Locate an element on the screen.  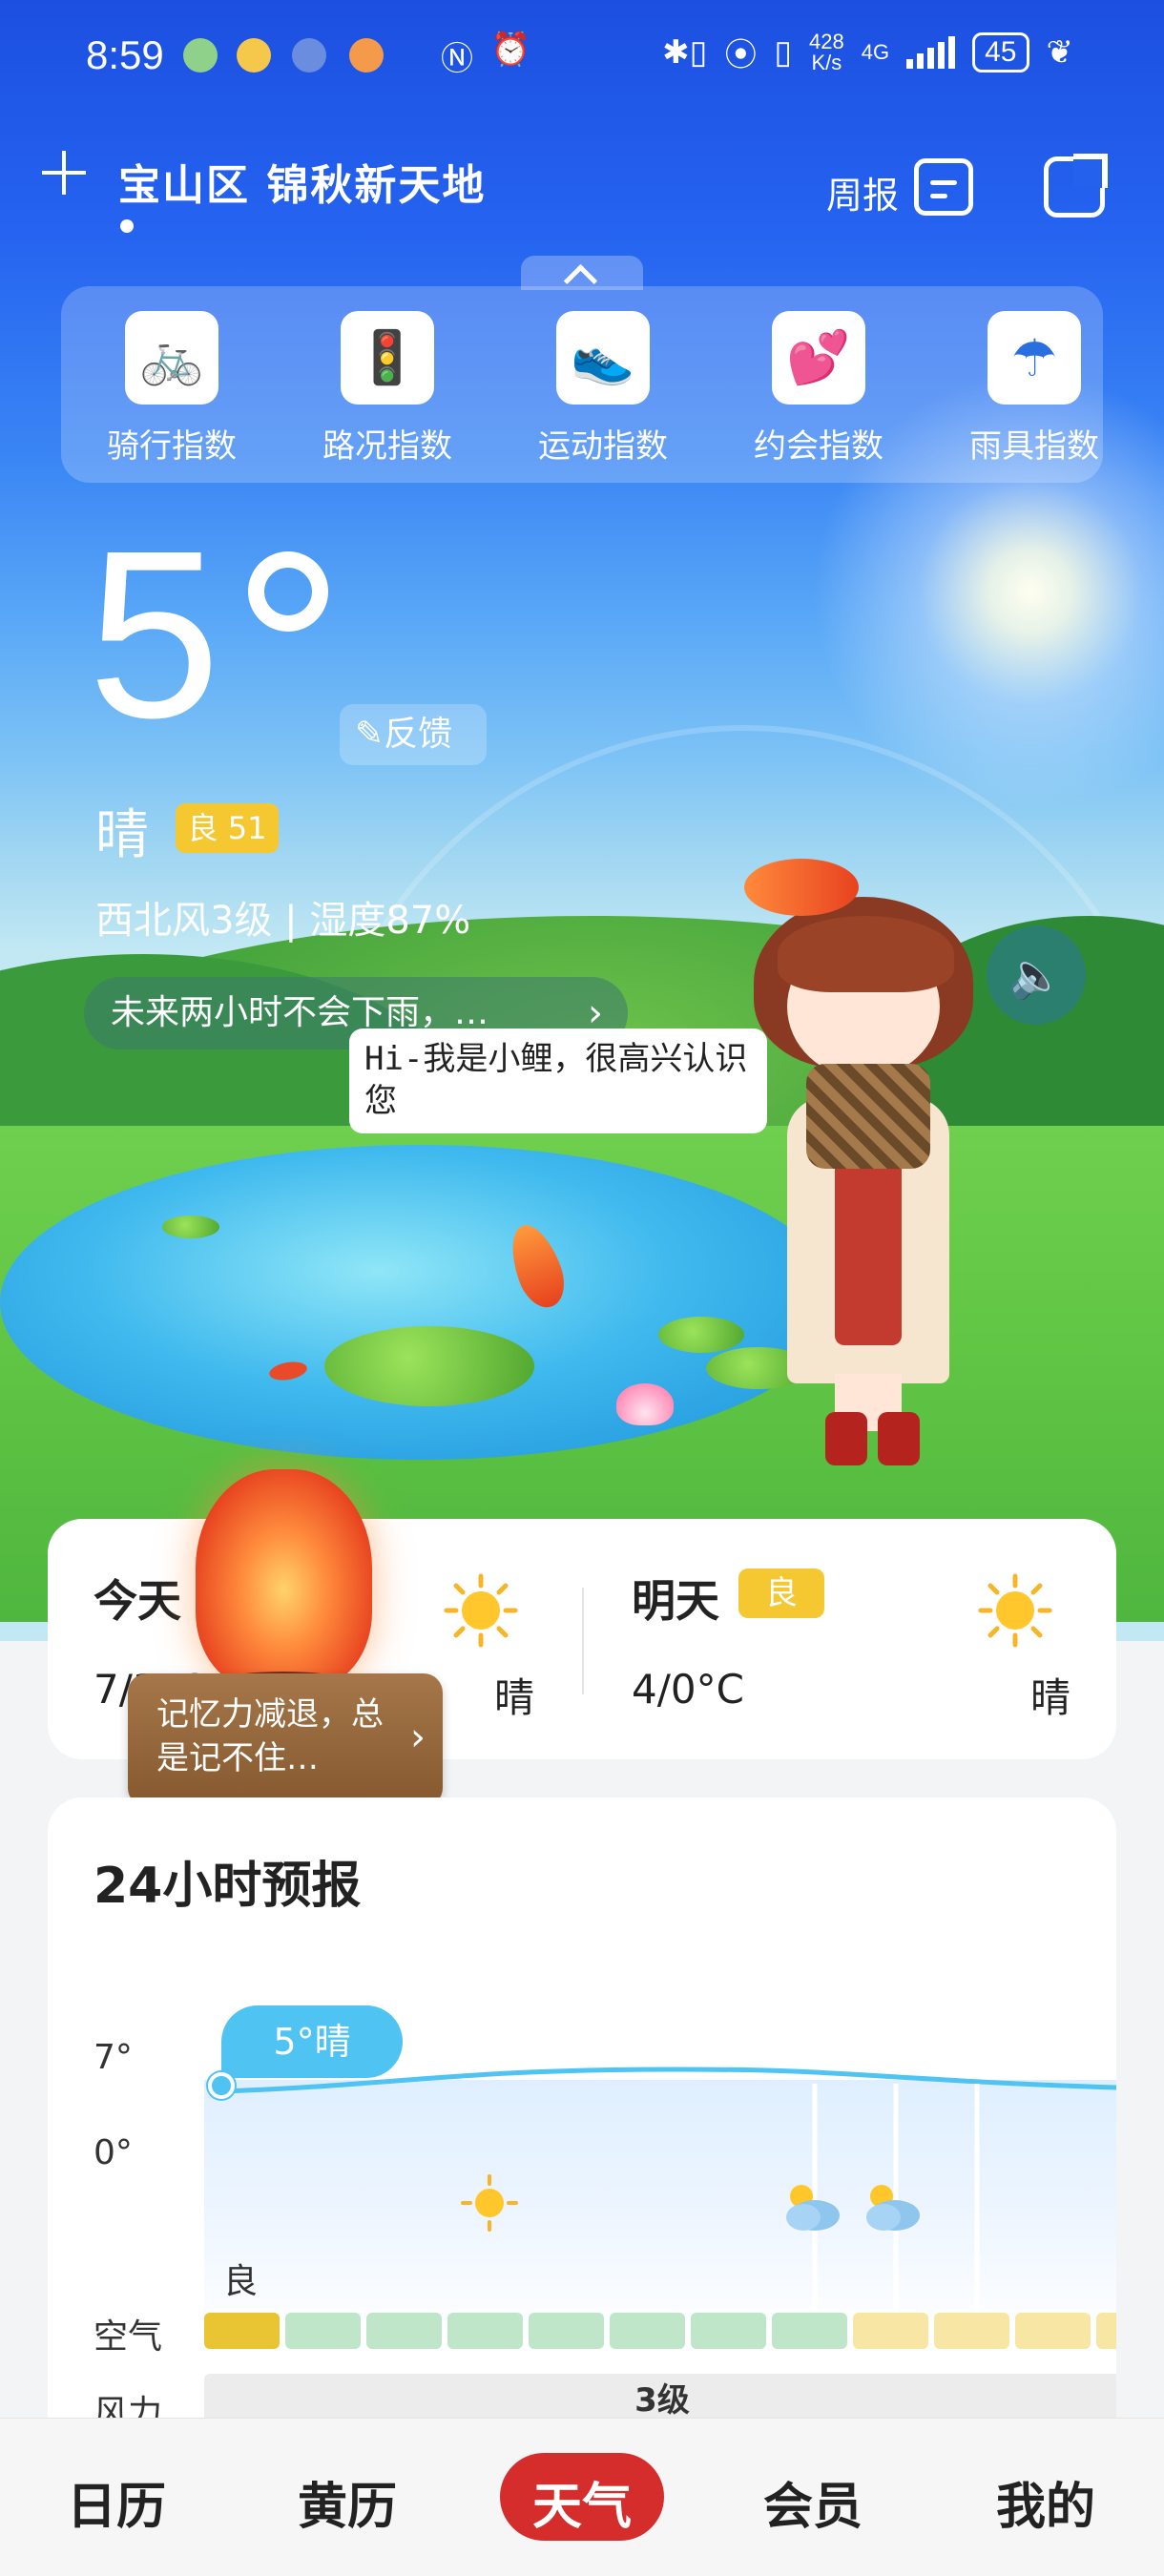
leaf-icon: ❦ is located at coordinates (1060, 52).